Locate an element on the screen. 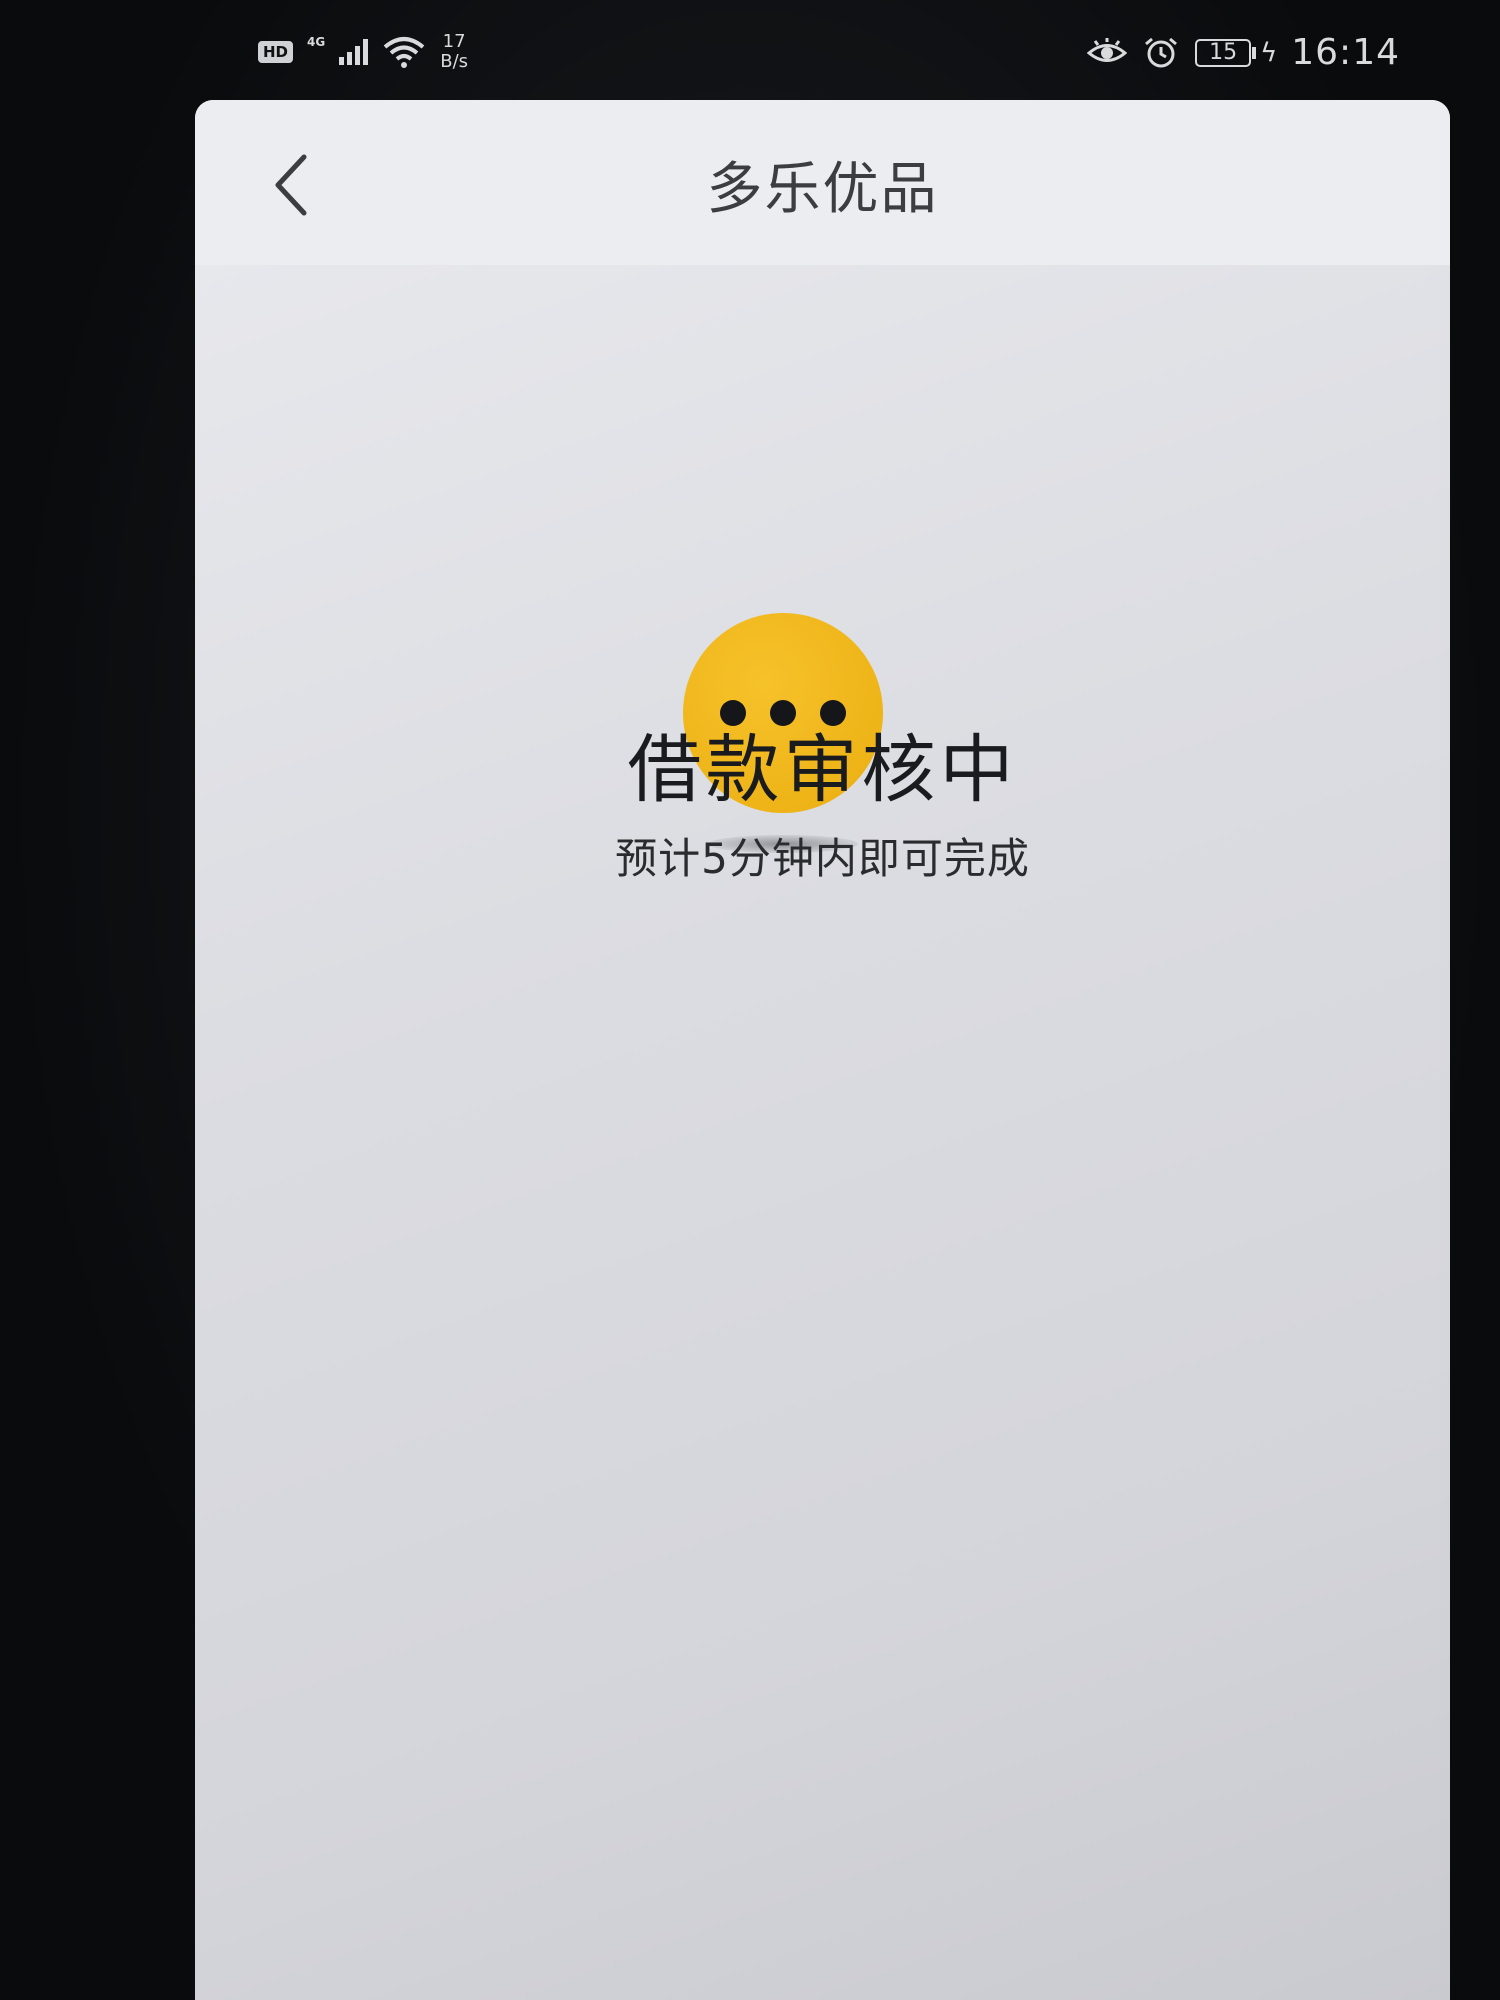  network-speed: 17 B/s is located at coordinates (454, 52).